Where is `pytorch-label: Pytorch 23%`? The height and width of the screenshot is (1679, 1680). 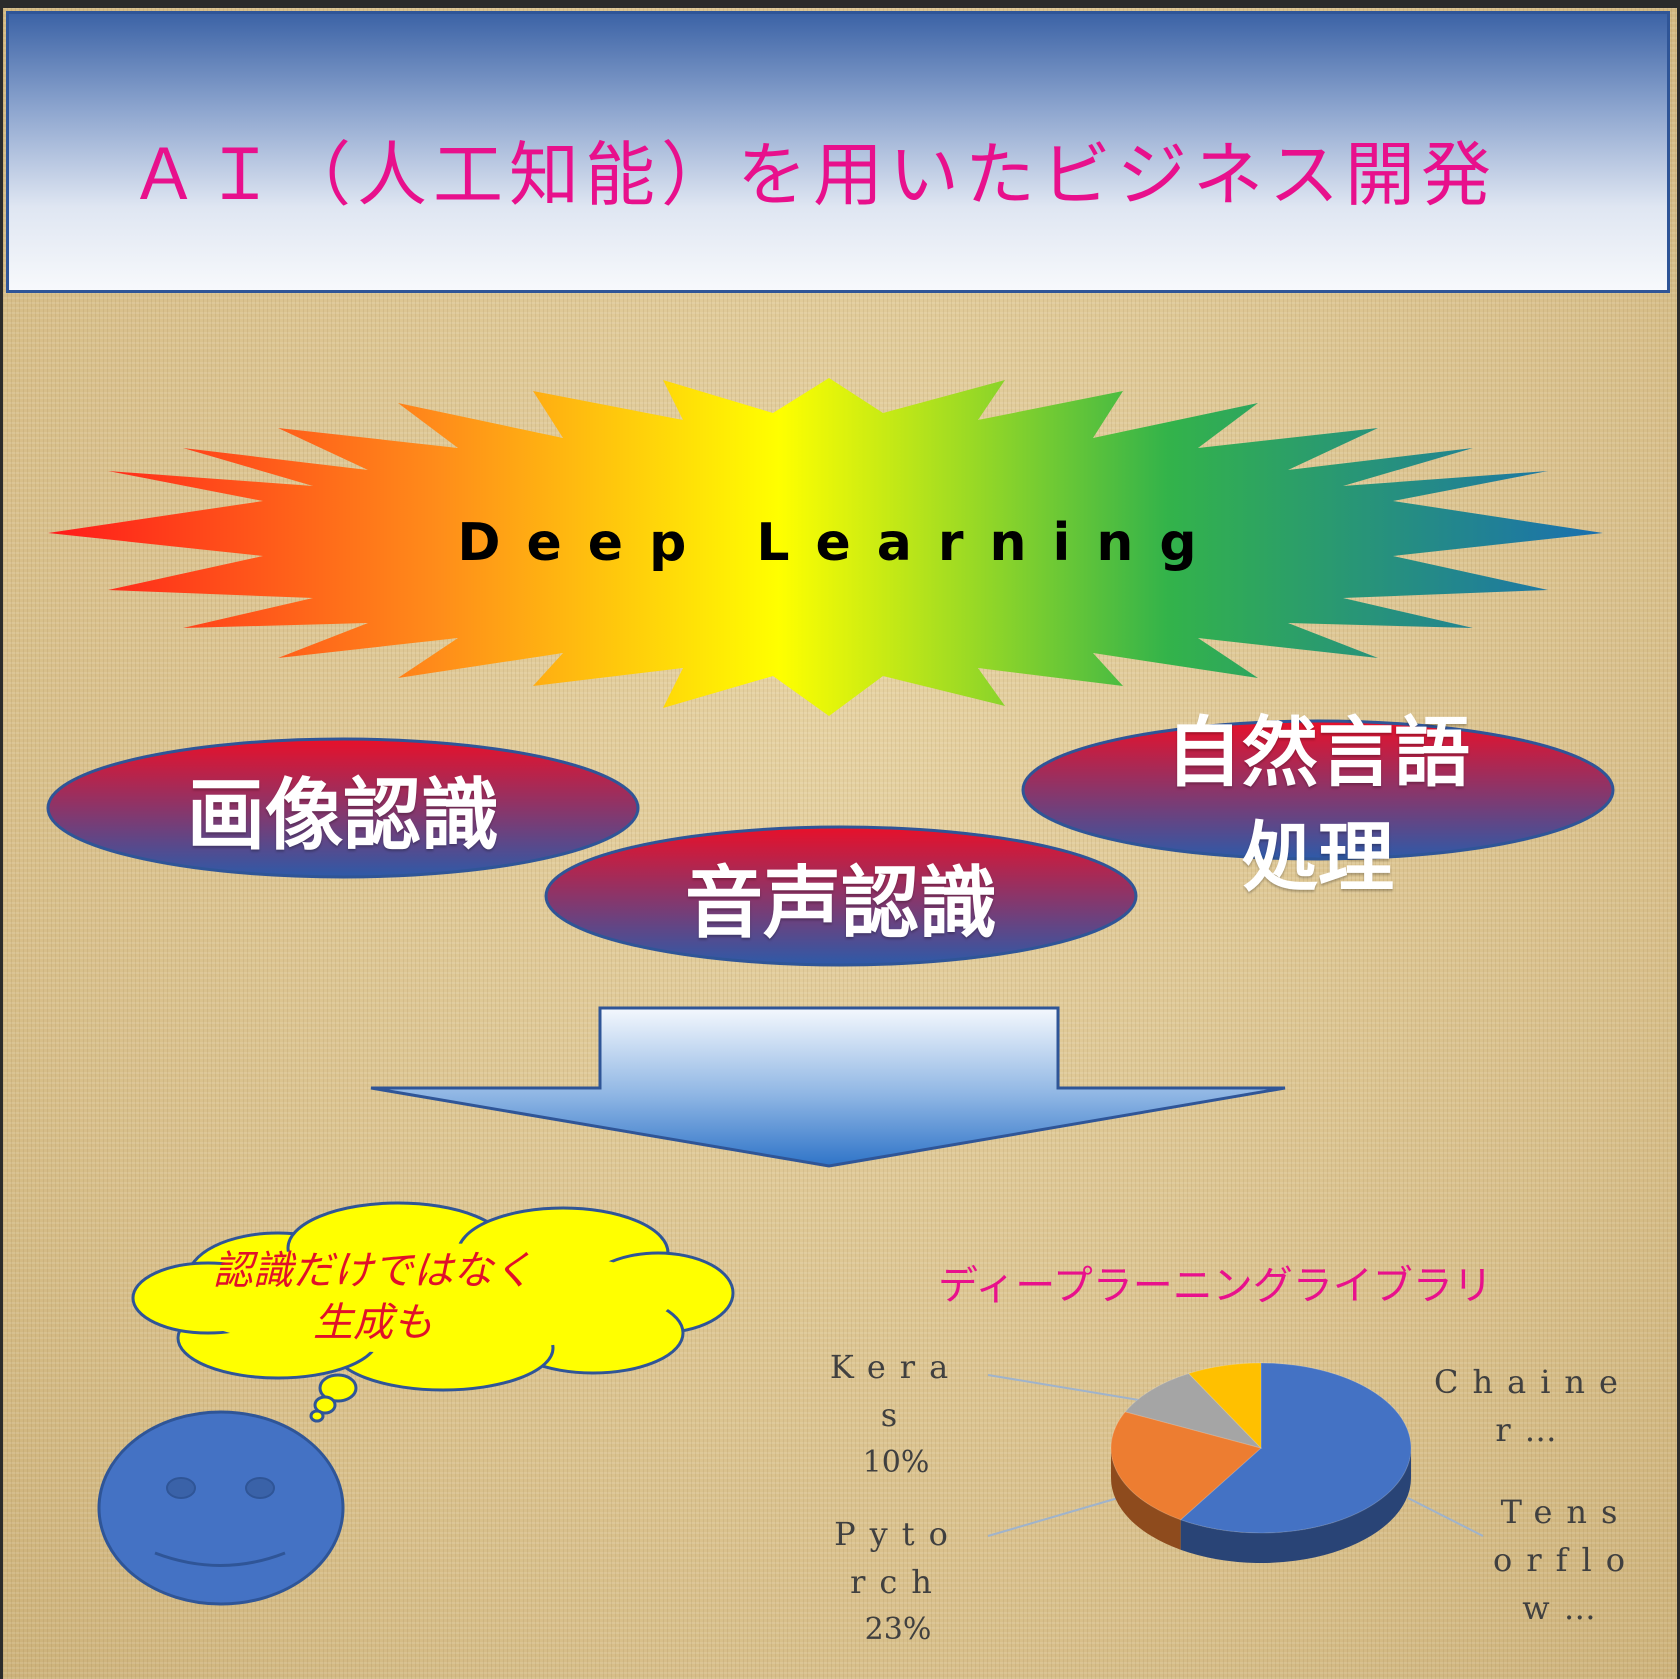 pytorch-label: Pytorch 23% is located at coordinates (898, 1582).